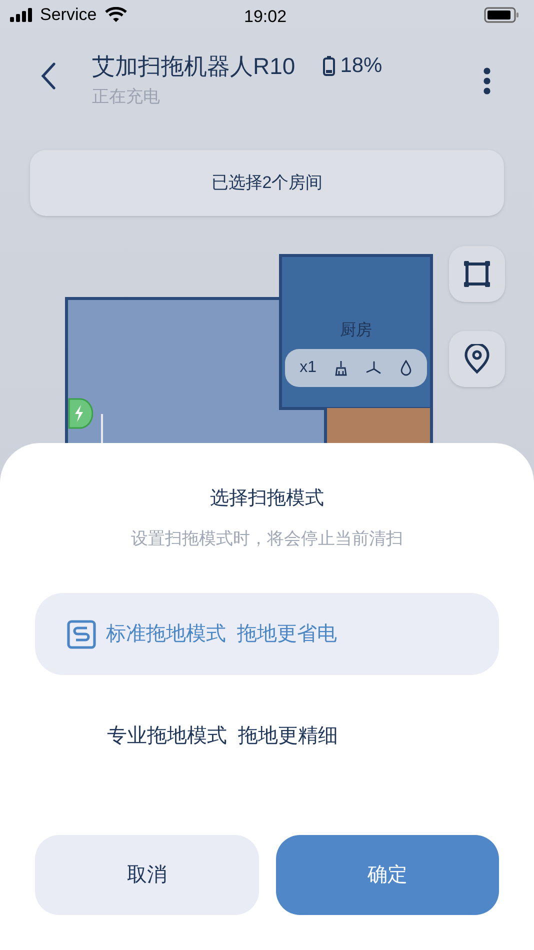  I want to click on battery-level: 18%, so click(361, 66).